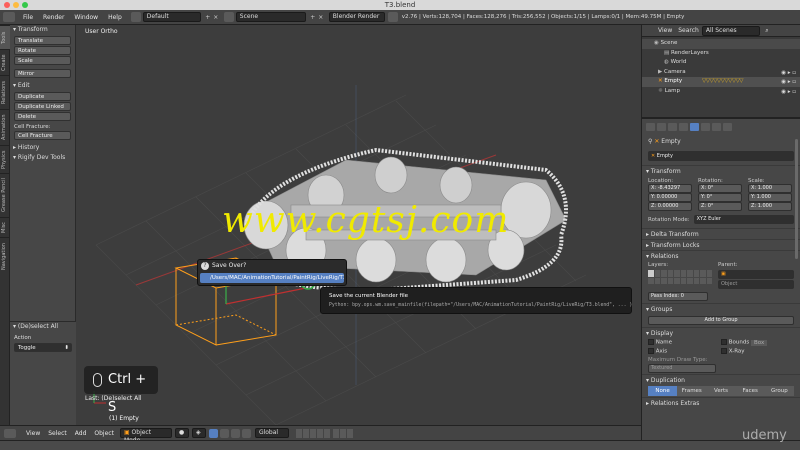 The image size is (800, 450). Describe the element at coordinates (756, 274) in the screenshot. I see `parent-field: ▣` at that location.